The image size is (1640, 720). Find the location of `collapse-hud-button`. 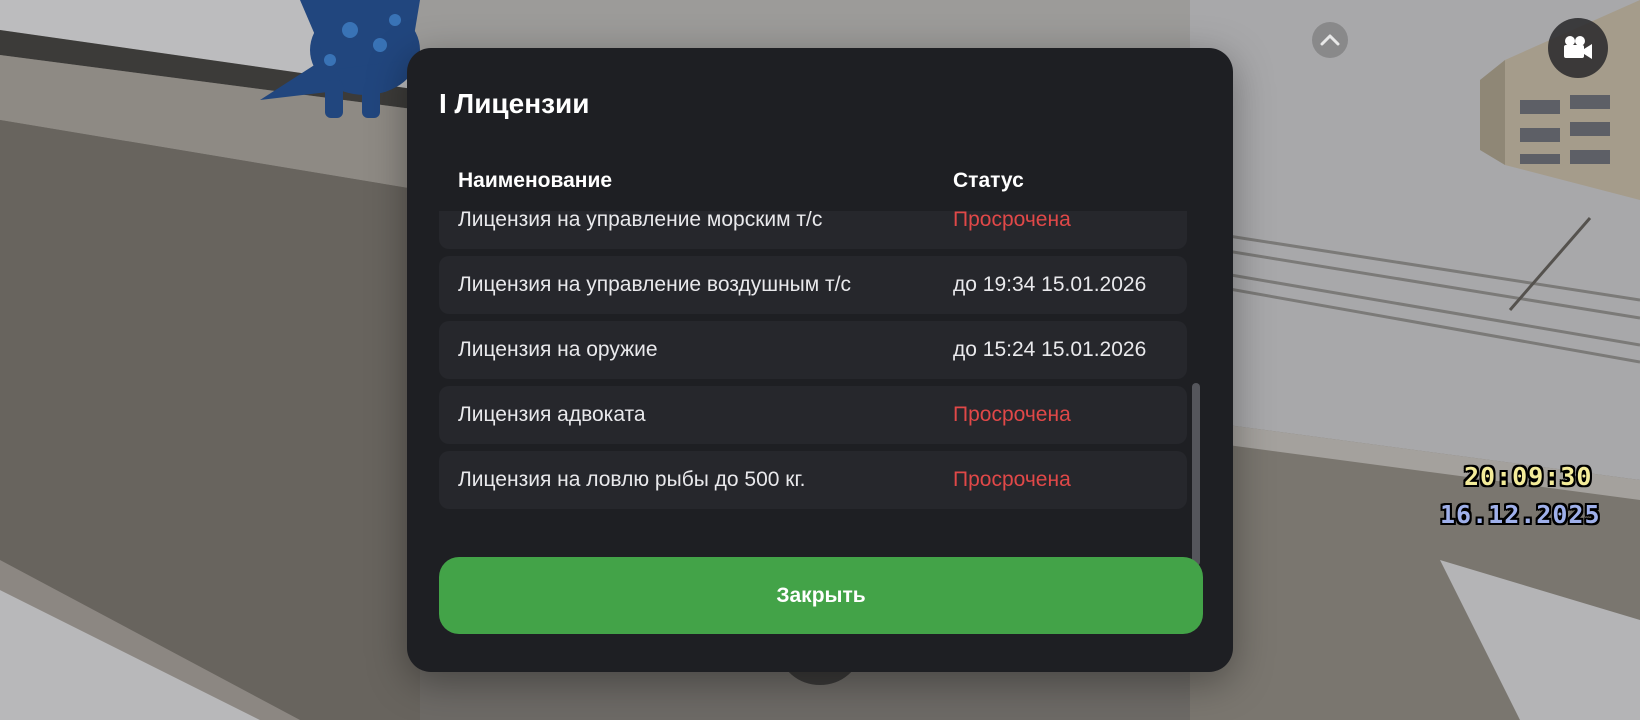

collapse-hud-button is located at coordinates (1330, 40).